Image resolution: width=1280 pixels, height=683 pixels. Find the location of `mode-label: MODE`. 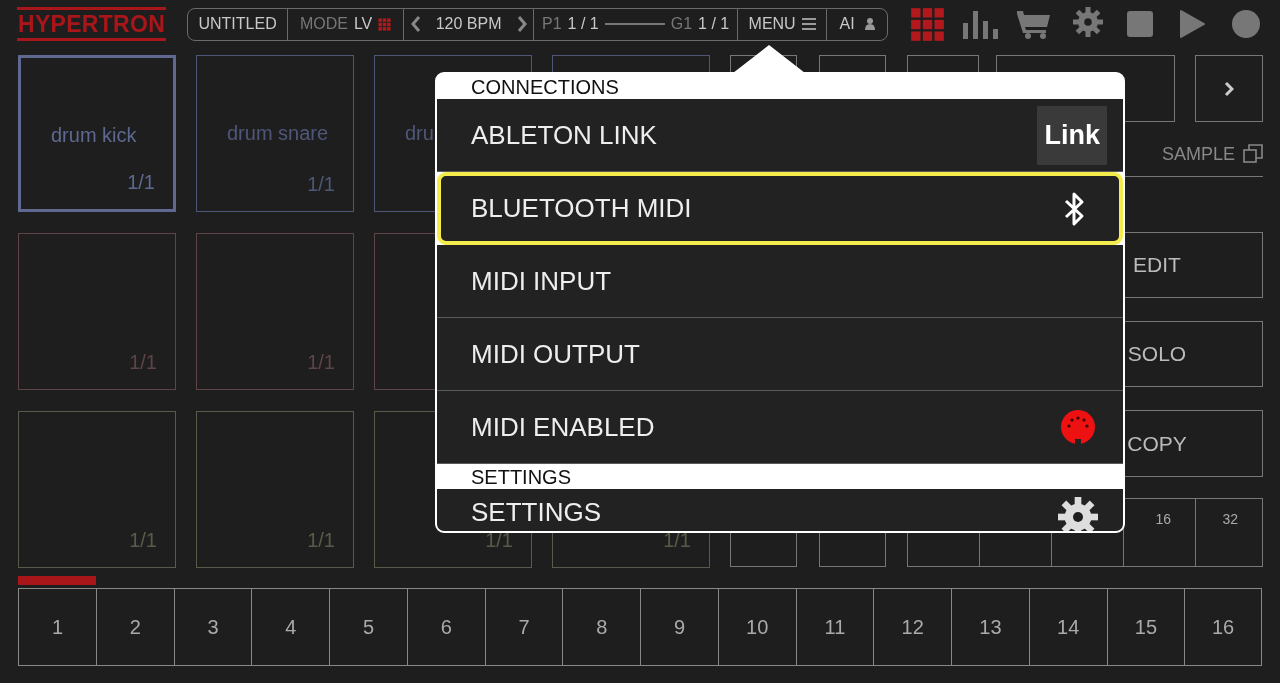

mode-label: MODE is located at coordinates (323, 24).